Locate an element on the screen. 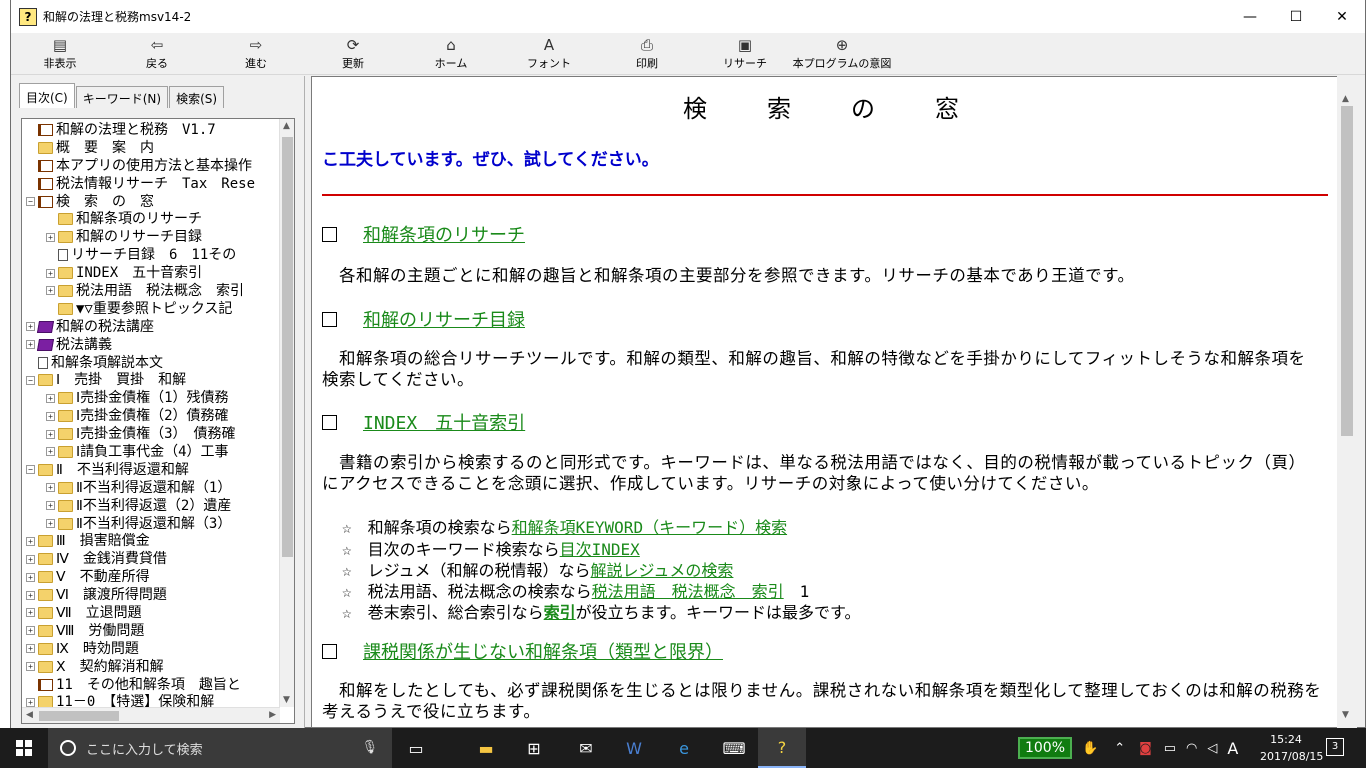 This screenshot has width=1366, height=768. tree-horizontal-scrollbar: ◀ ▶ is located at coordinates (151, 715).